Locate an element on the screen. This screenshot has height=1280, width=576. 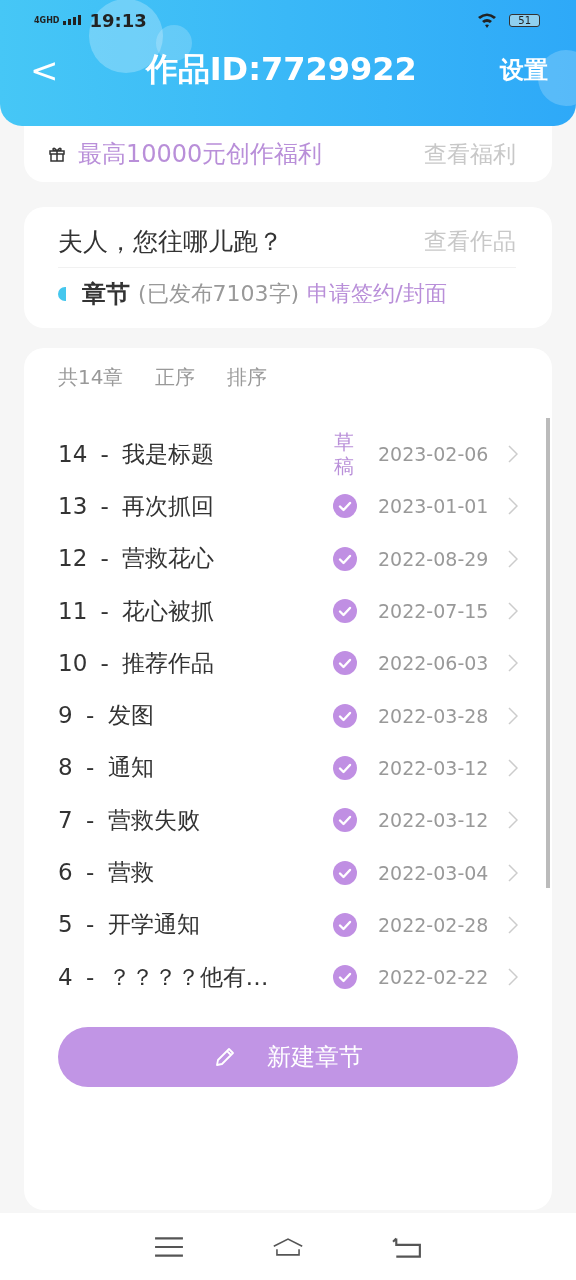
section-title: 章节 is located at coordinates (106, 294).